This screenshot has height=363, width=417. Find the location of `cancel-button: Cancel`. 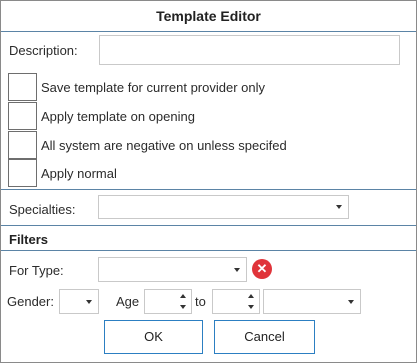

cancel-button: Cancel is located at coordinates (264, 337).